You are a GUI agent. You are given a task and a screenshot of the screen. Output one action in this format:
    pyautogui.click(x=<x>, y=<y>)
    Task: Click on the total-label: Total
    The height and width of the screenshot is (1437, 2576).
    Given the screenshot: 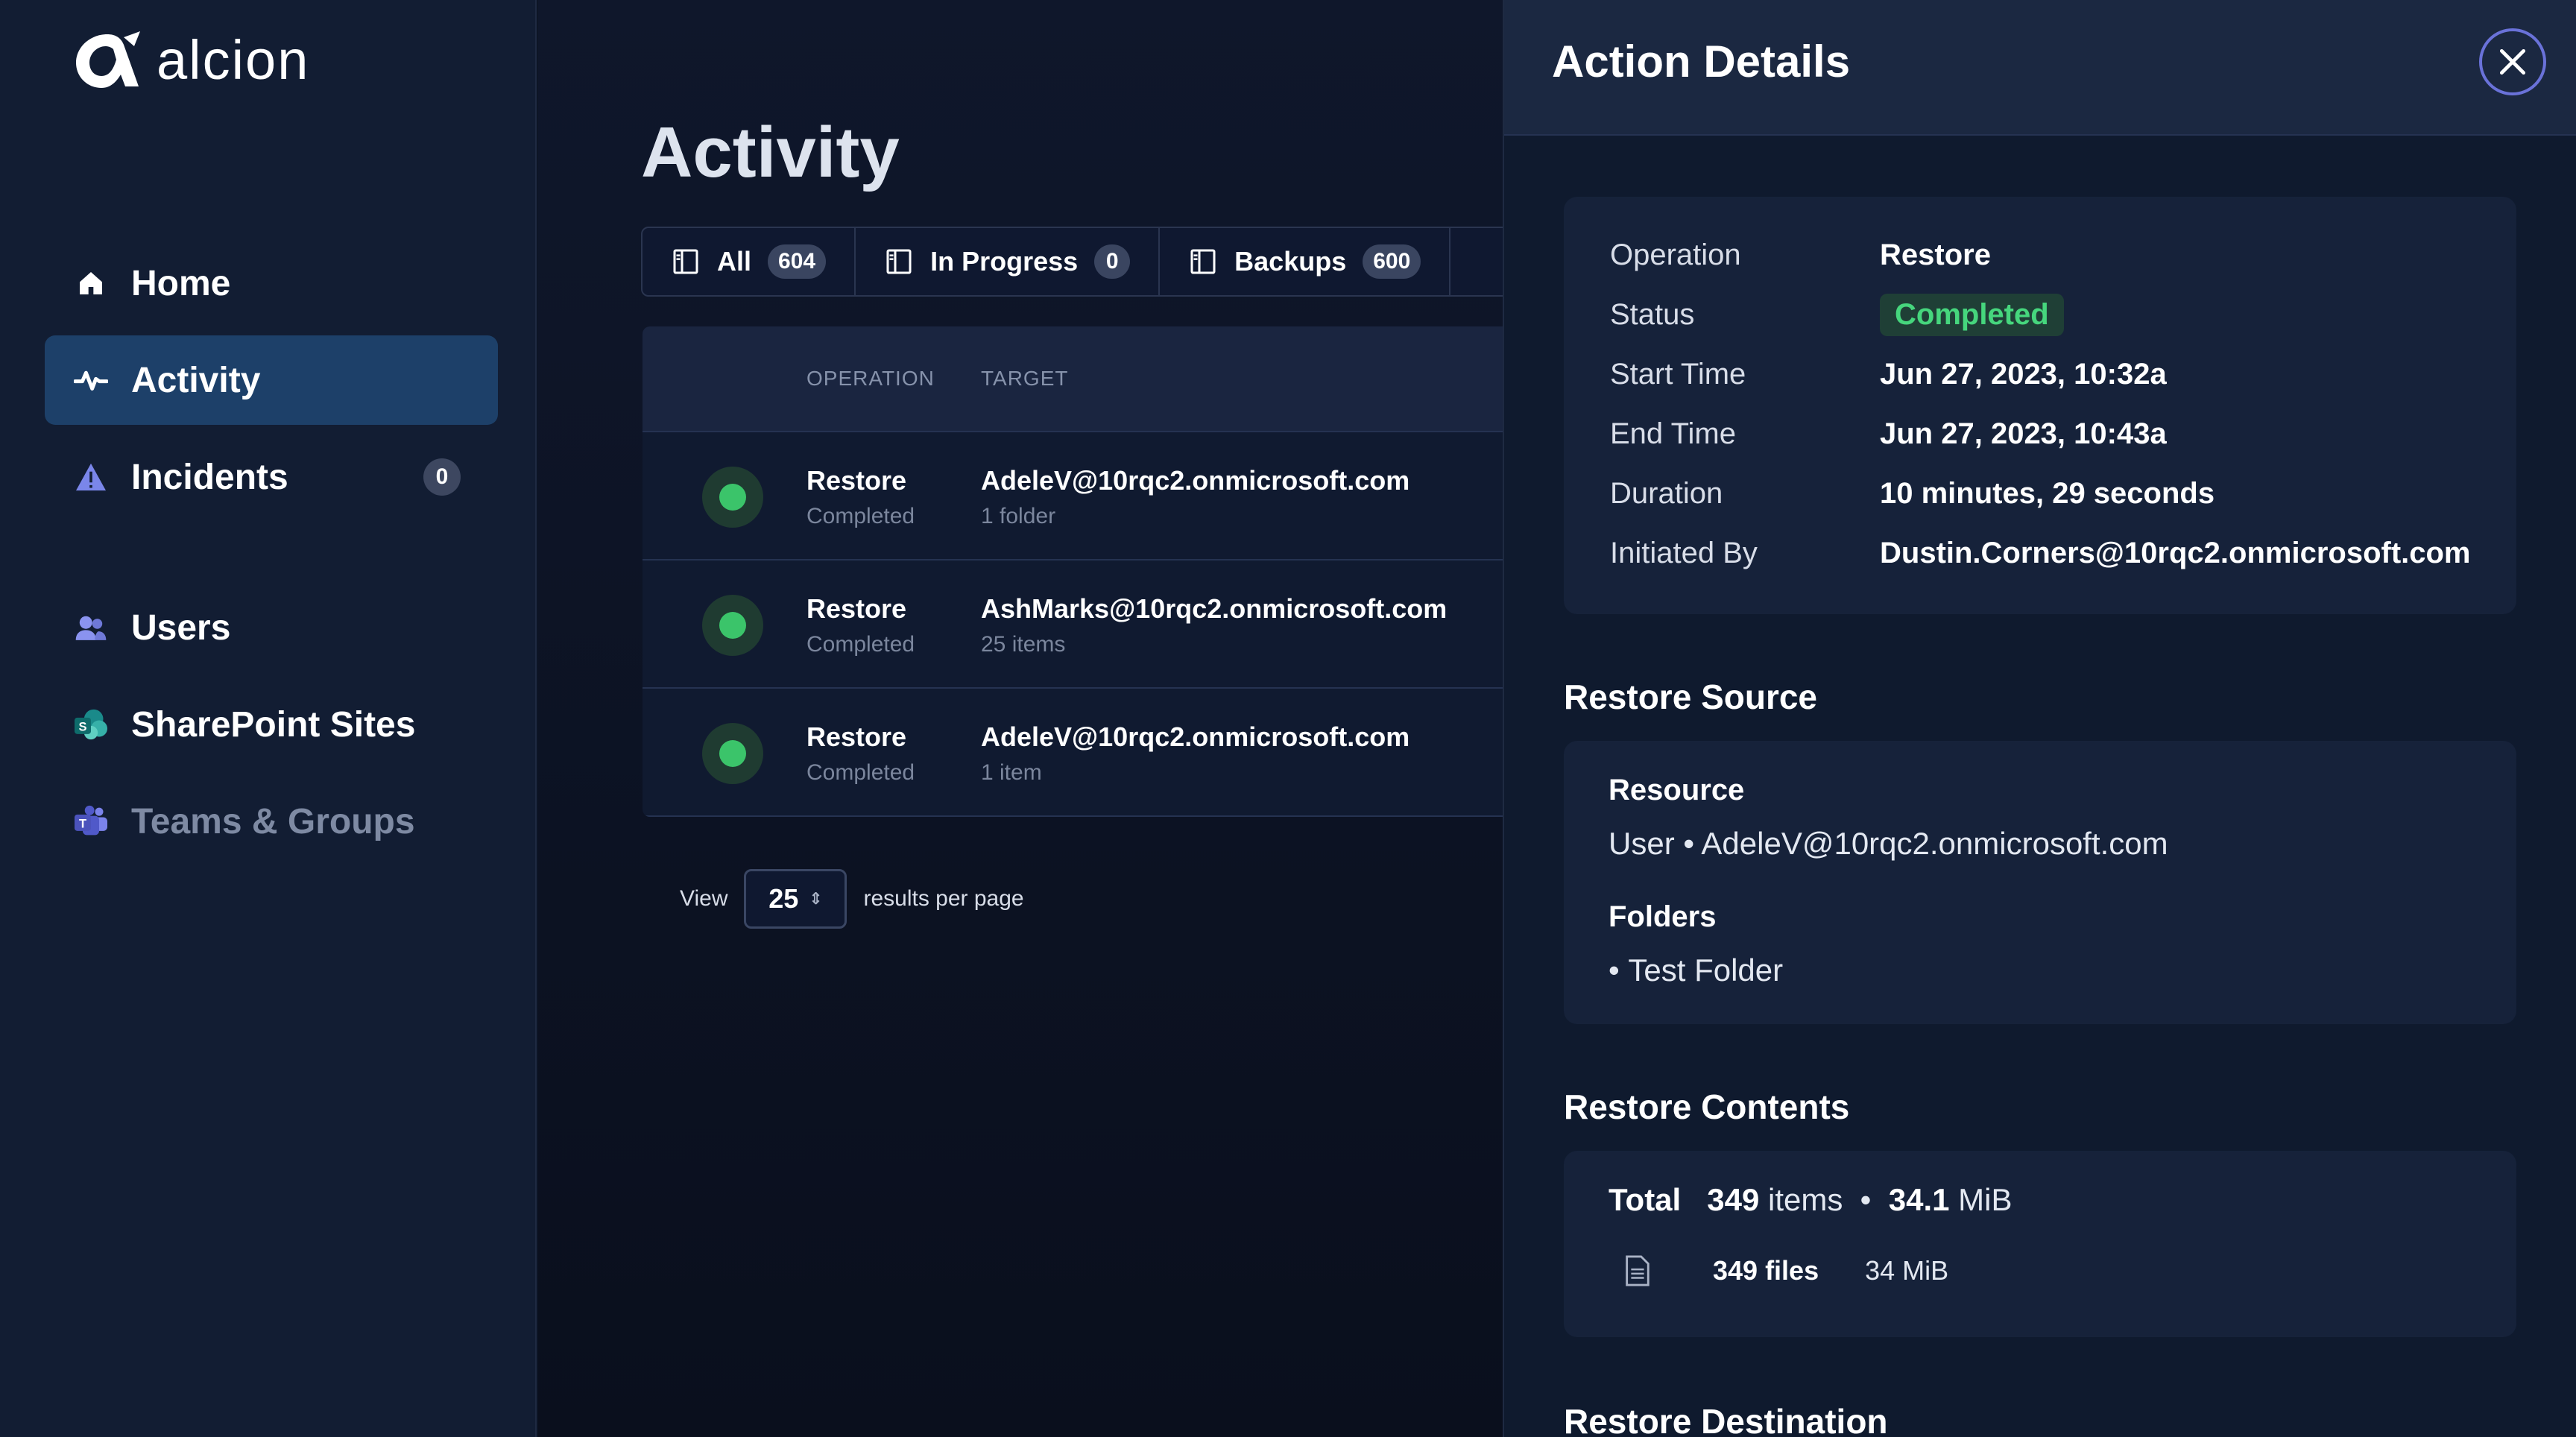 What is the action you would take?
    pyautogui.click(x=1645, y=1199)
    